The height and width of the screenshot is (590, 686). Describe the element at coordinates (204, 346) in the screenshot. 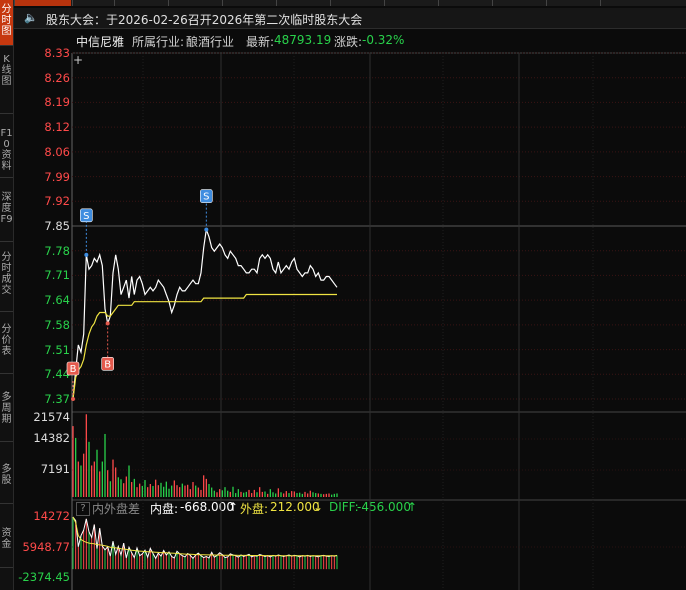

I see `average-price-line` at that location.